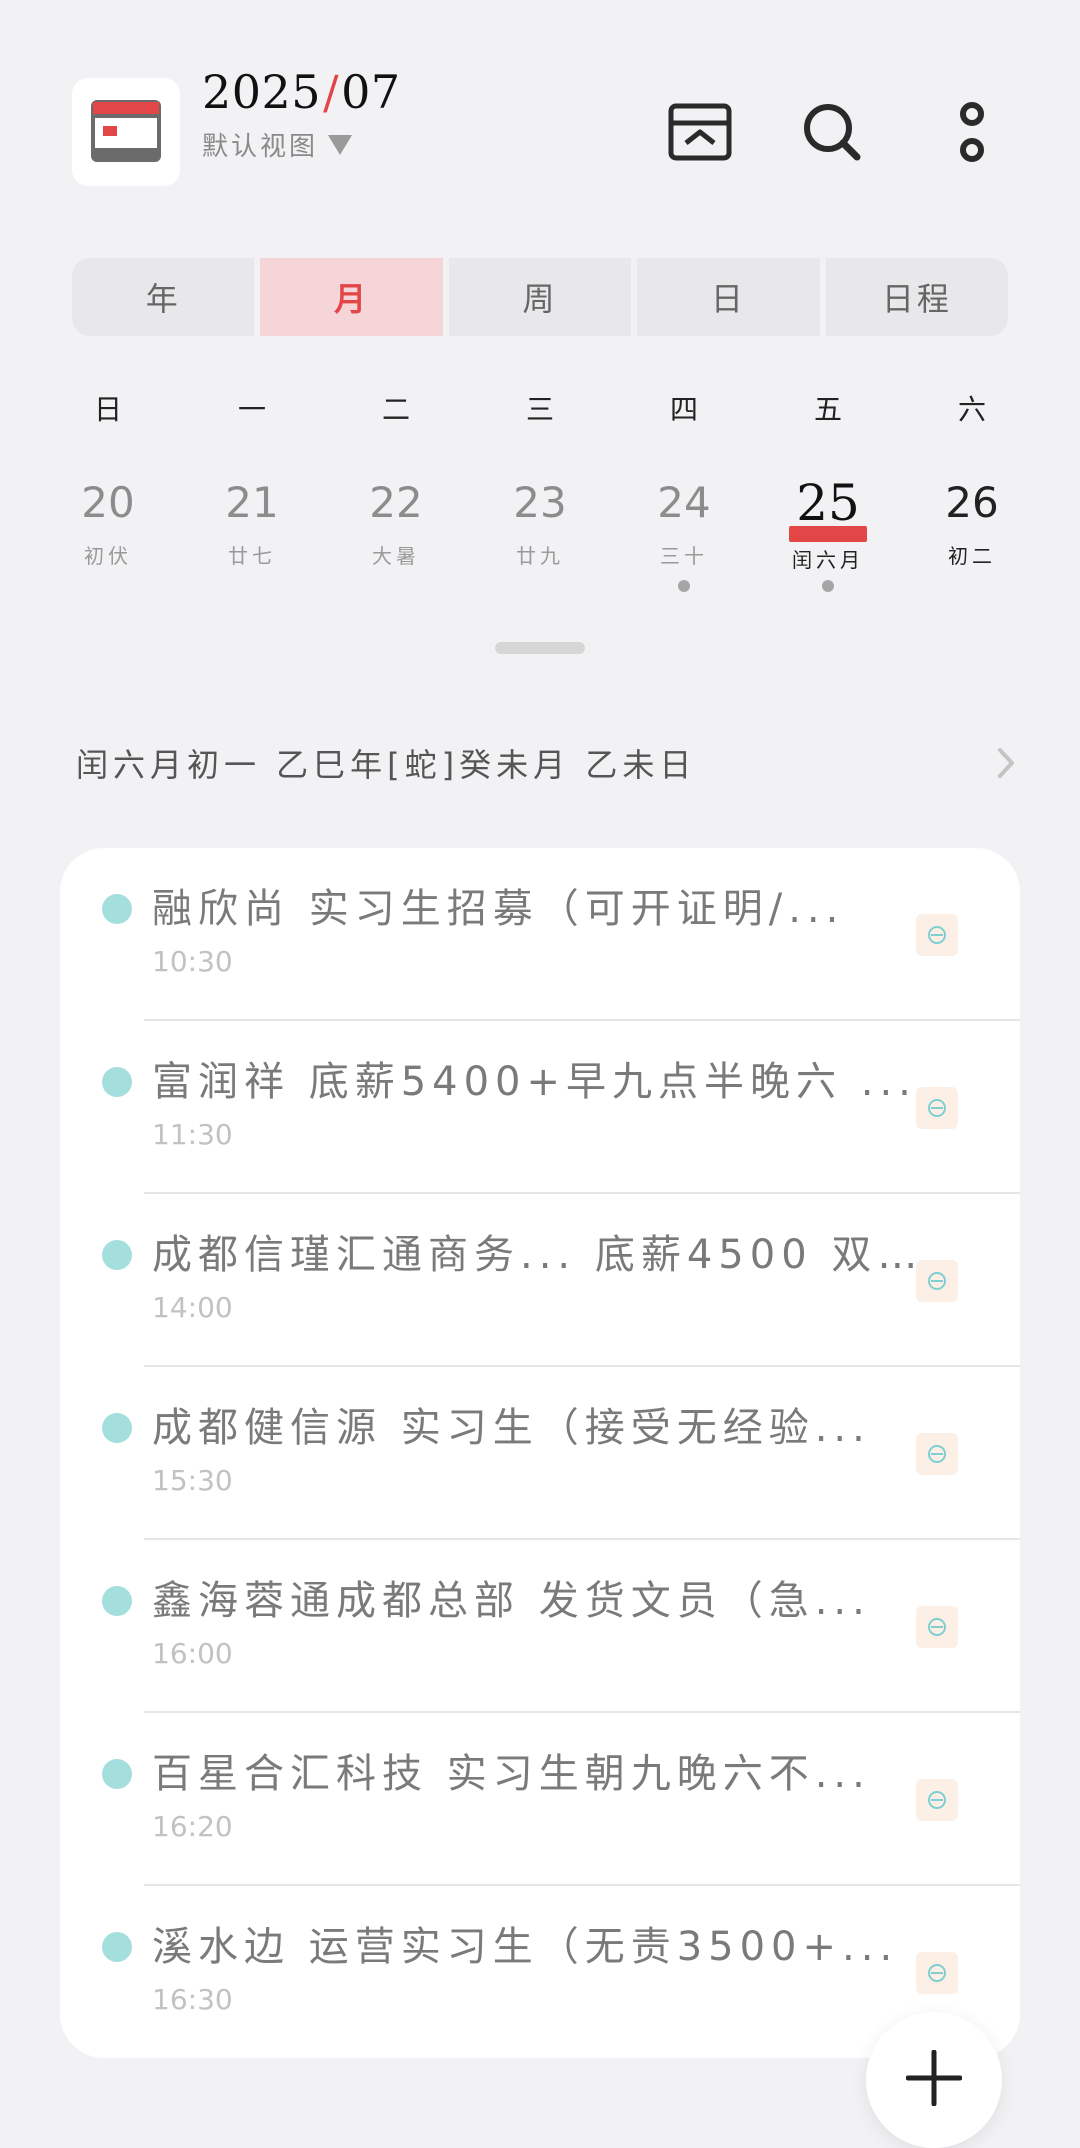 The image size is (1080, 2148). What do you see at coordinates (540, 1799) in the screenshot?
I see `event-item: 百星合汇科技 实习生朝九晚六不... 16:20` at bounding box center [540, 1799].